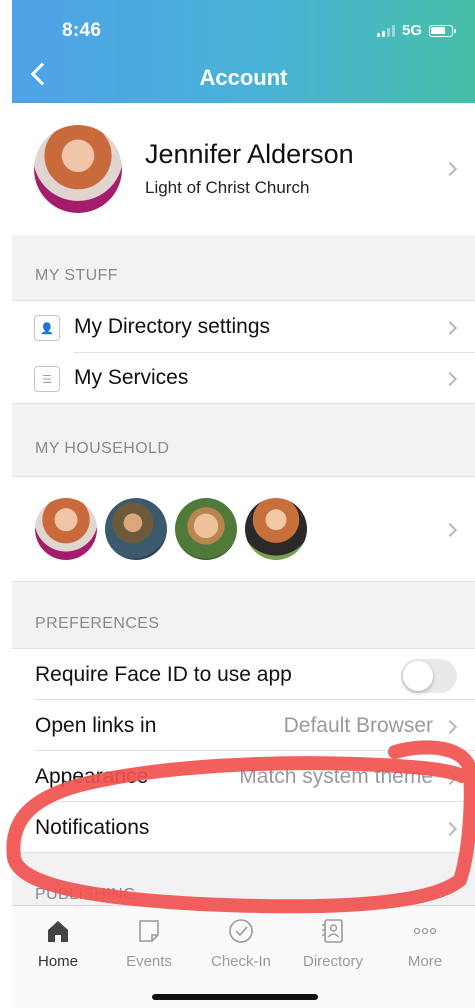 This screenshot has height=1008, width=475. I want to click on directory-icon, so click(332, 931).